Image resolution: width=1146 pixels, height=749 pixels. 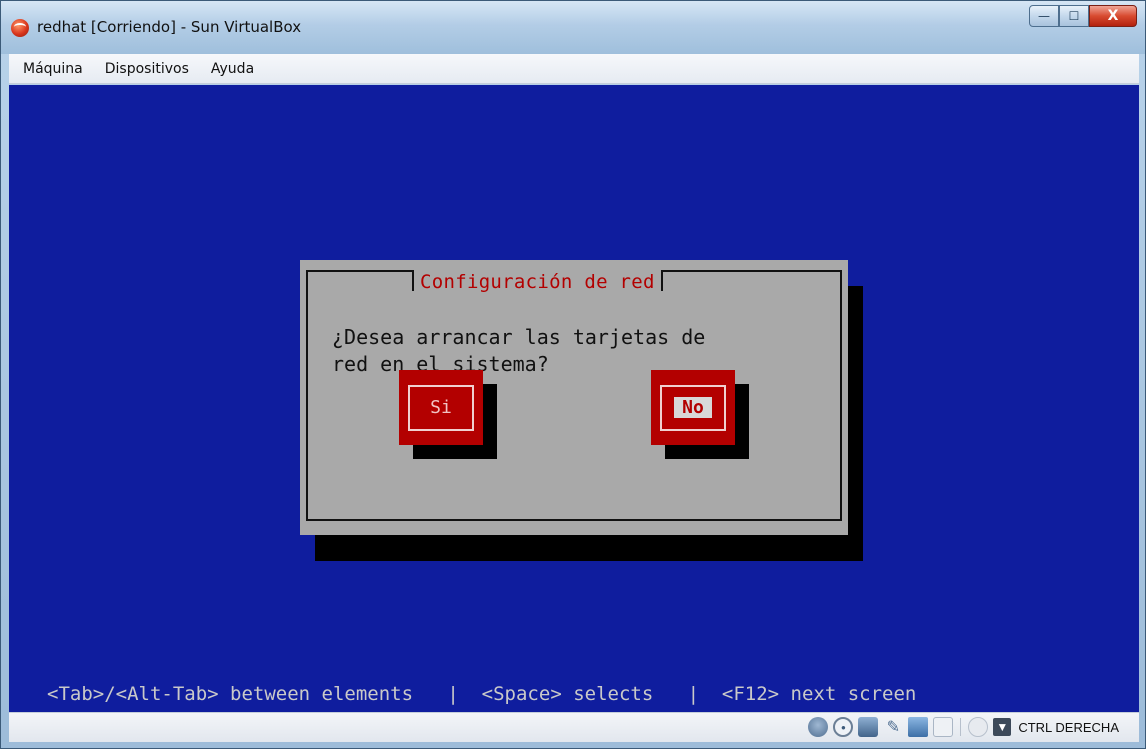 I want to click on yes-button: Si, so click(x=441, y=407).